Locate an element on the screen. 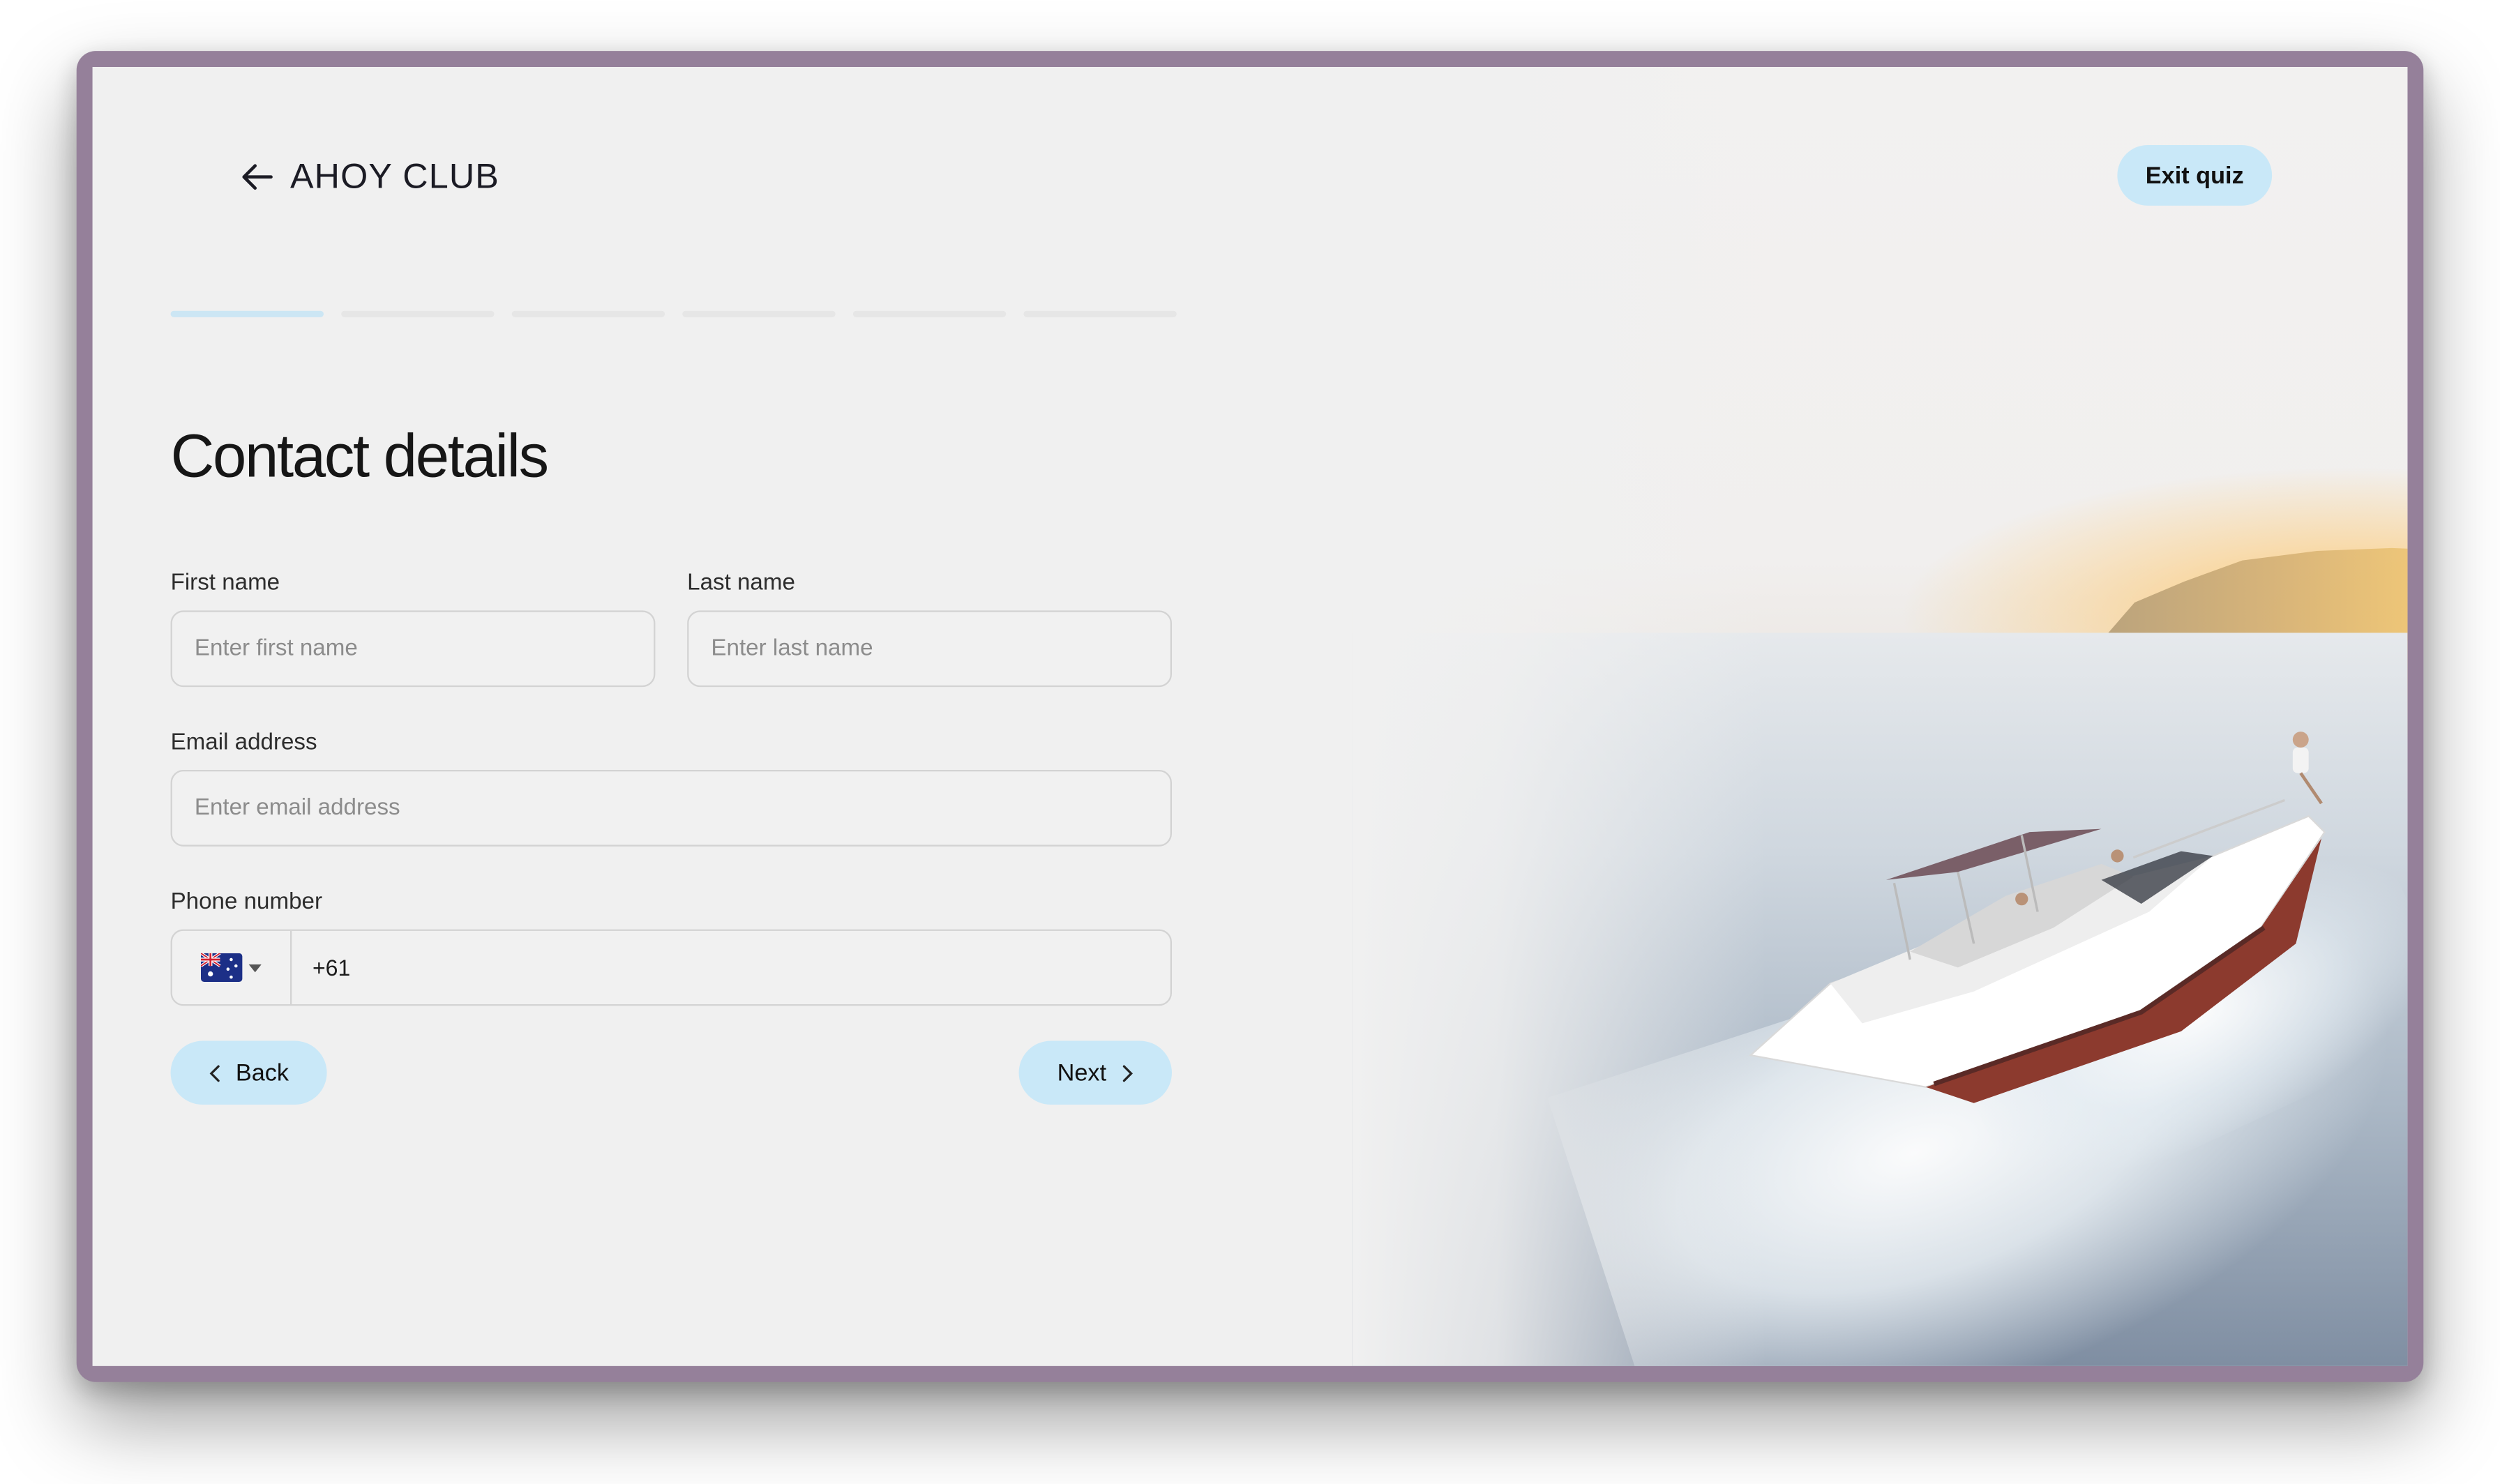 Image resolution: width=2500 pixels, height=1484 pixels. email-label: Email address is located at coordinates (243, 742).